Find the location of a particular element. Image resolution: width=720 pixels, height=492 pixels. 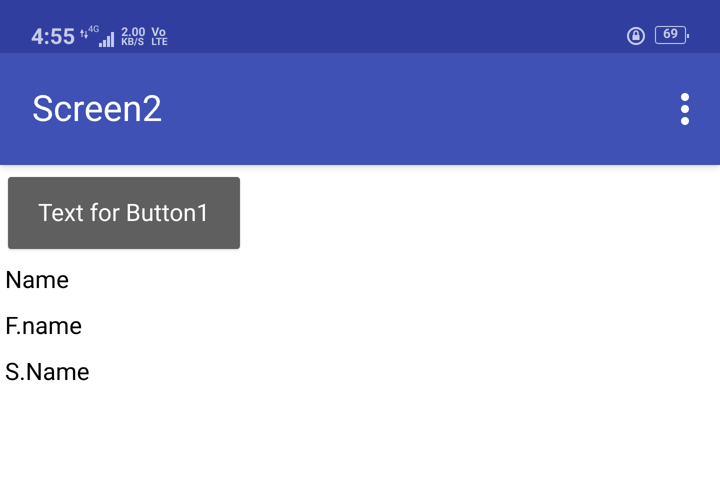

app-title: Screen2 is located at coordinates (97, 109).